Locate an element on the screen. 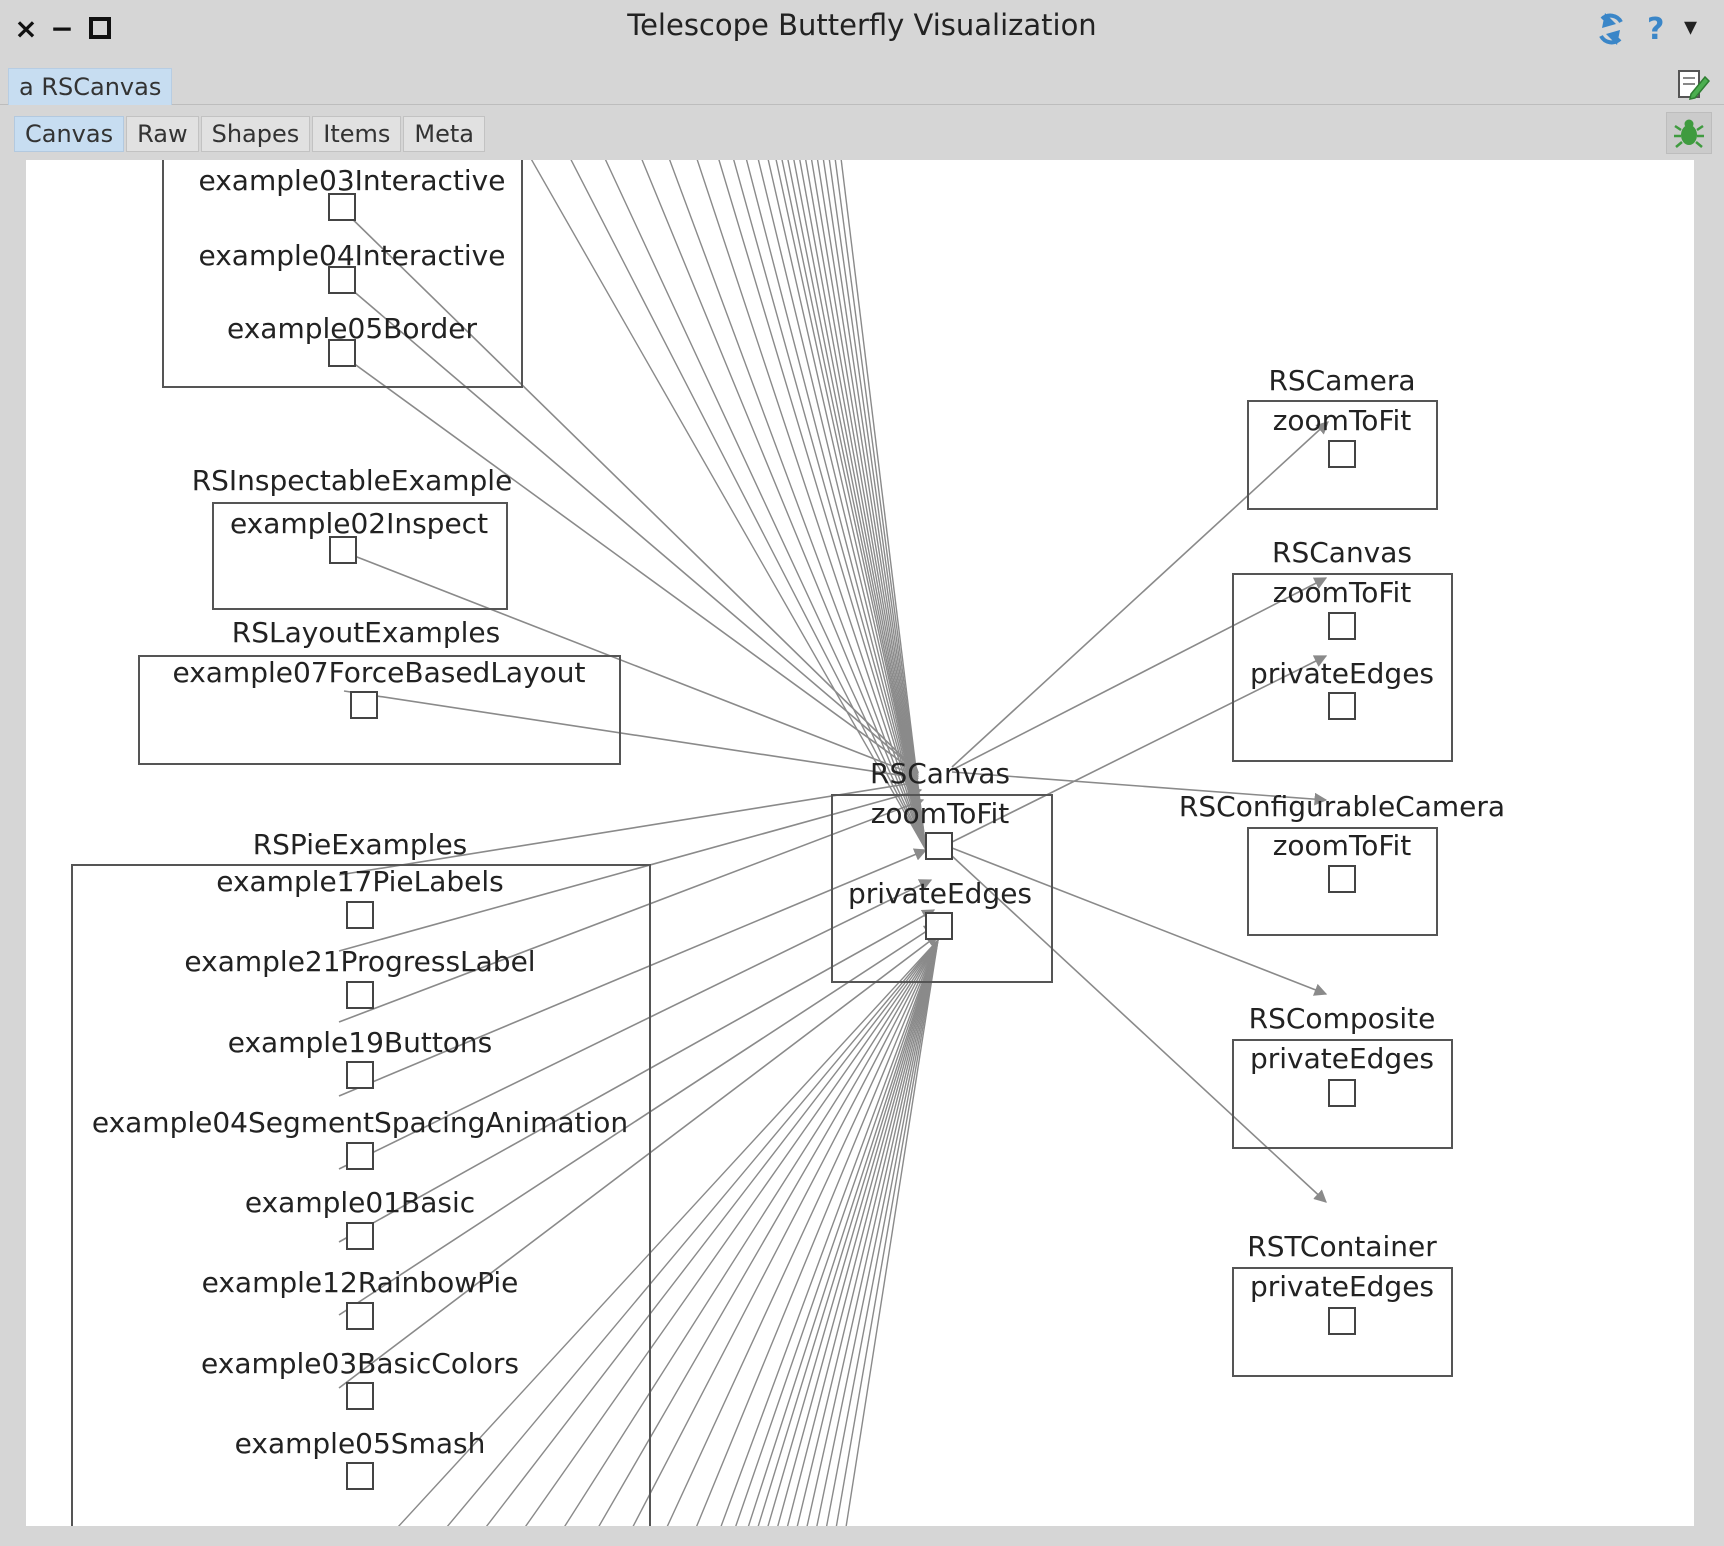  presenter-tab: a RSCanvas is located at coordinates (90, 86).